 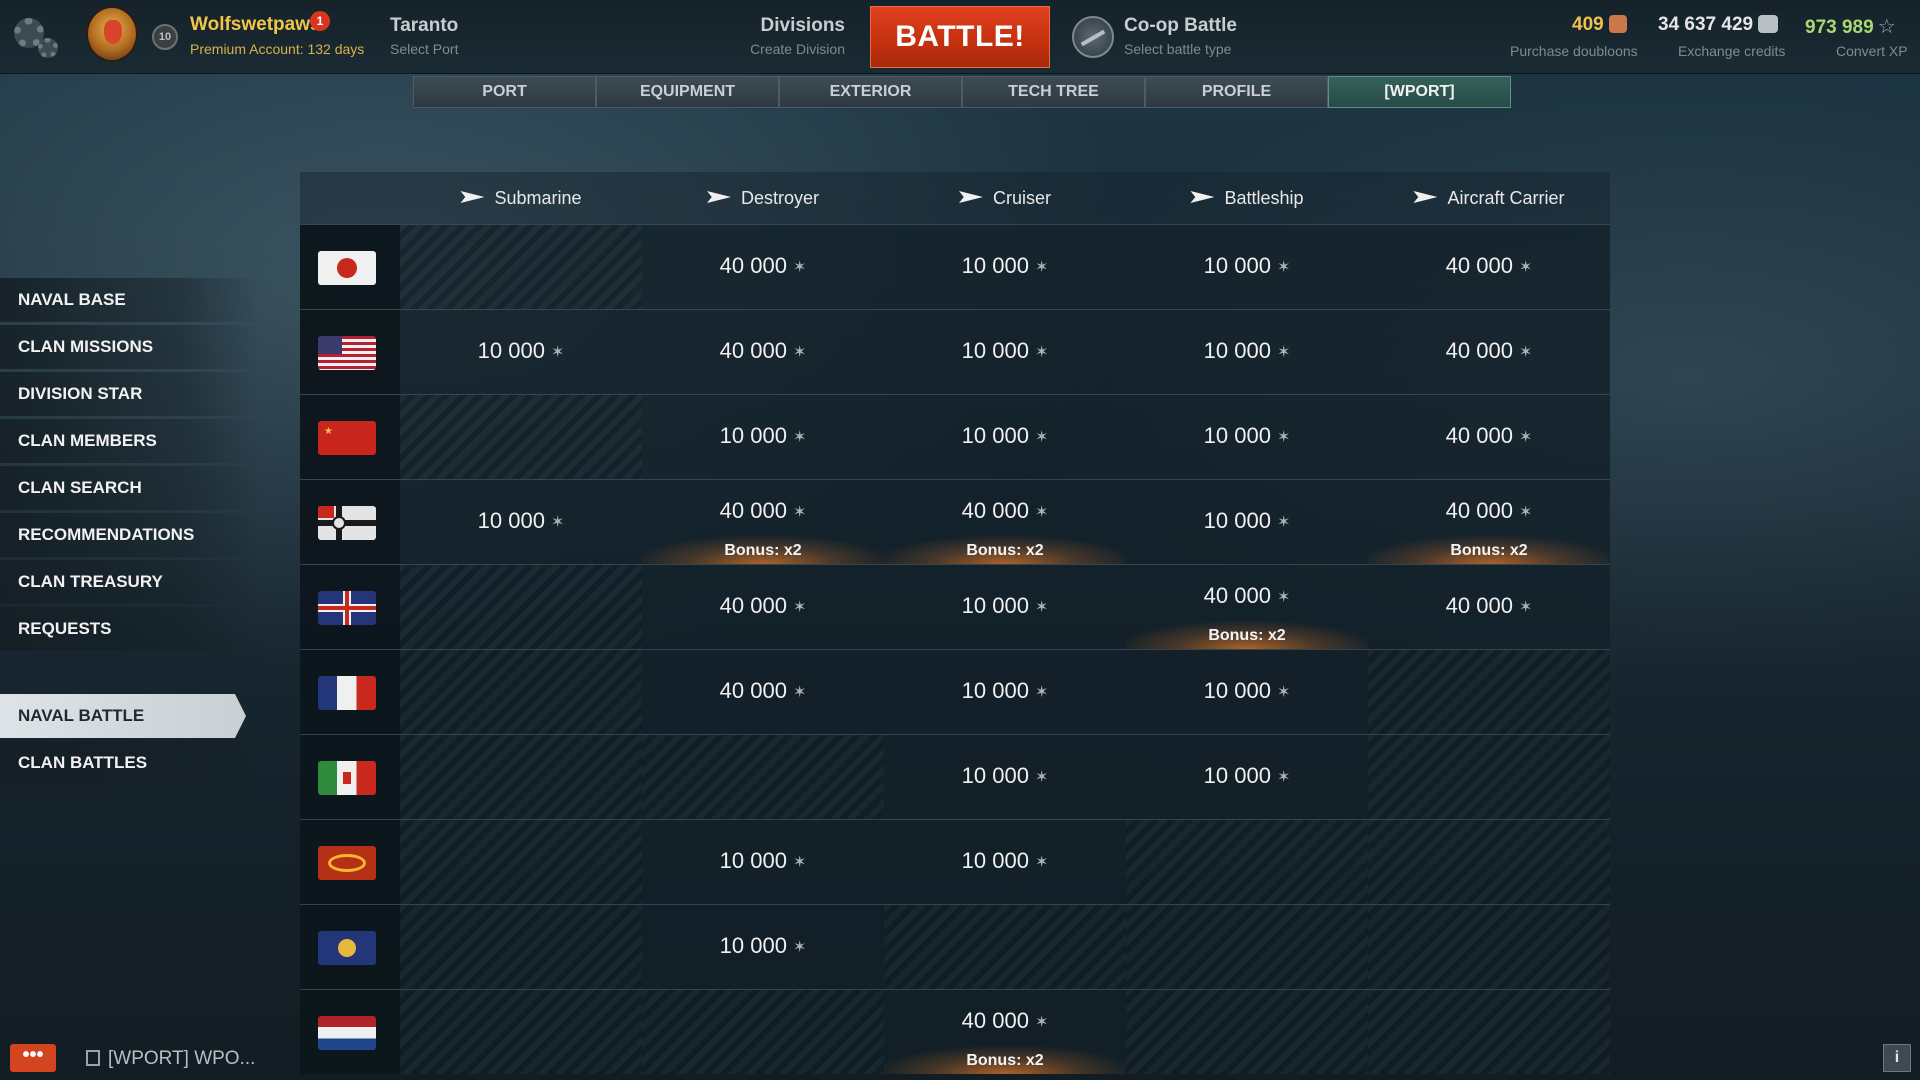 I want to click on reward-cell-battleship: 40 000 ✶ Bonus: x2, so click(x=1247, y=607).